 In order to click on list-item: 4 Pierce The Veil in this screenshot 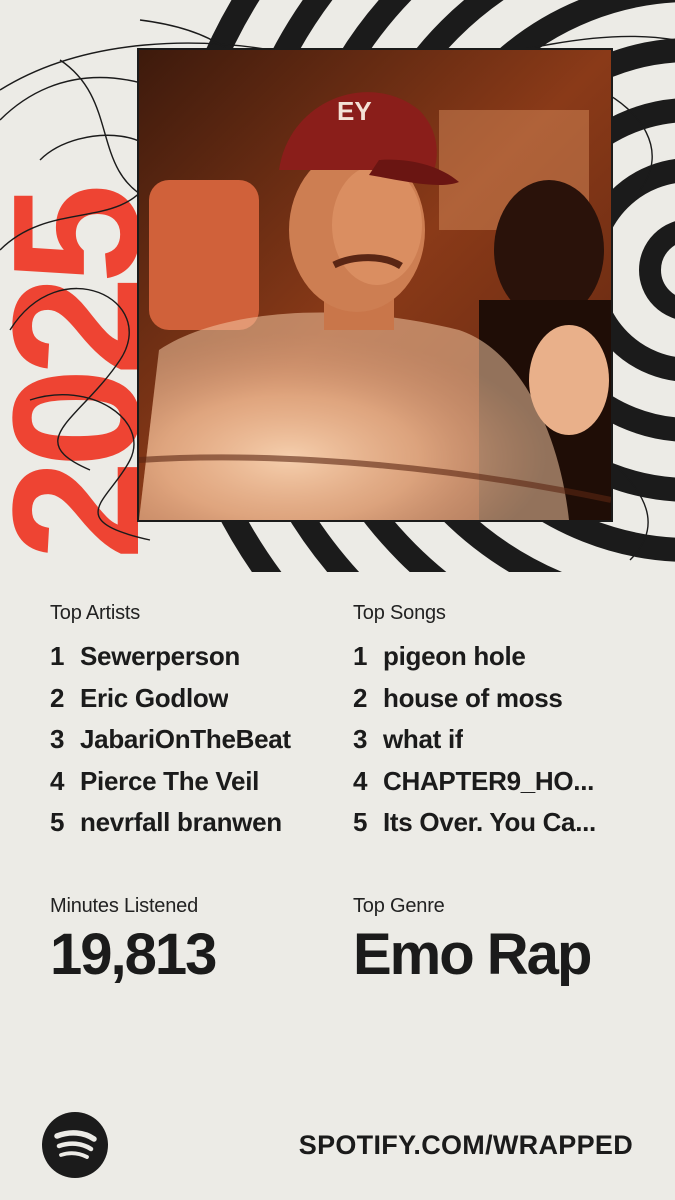, I will do `click(170, 787)`.